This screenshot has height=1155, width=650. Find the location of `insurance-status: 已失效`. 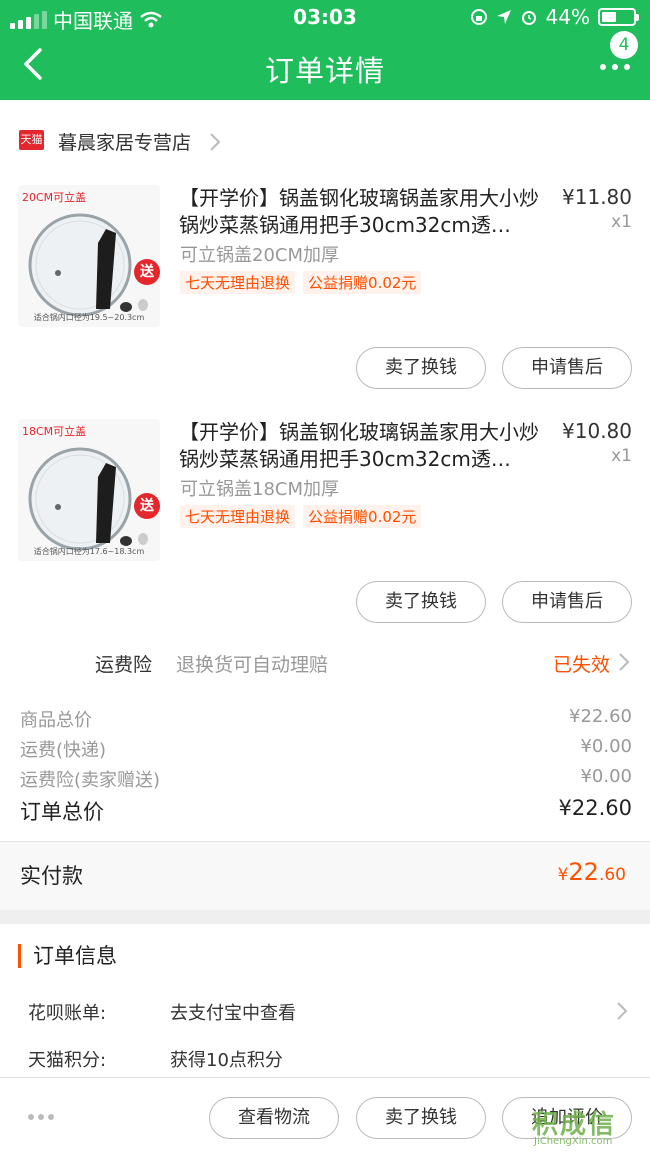

insurance-status: 已失效 is located at coordinates (581, 665).